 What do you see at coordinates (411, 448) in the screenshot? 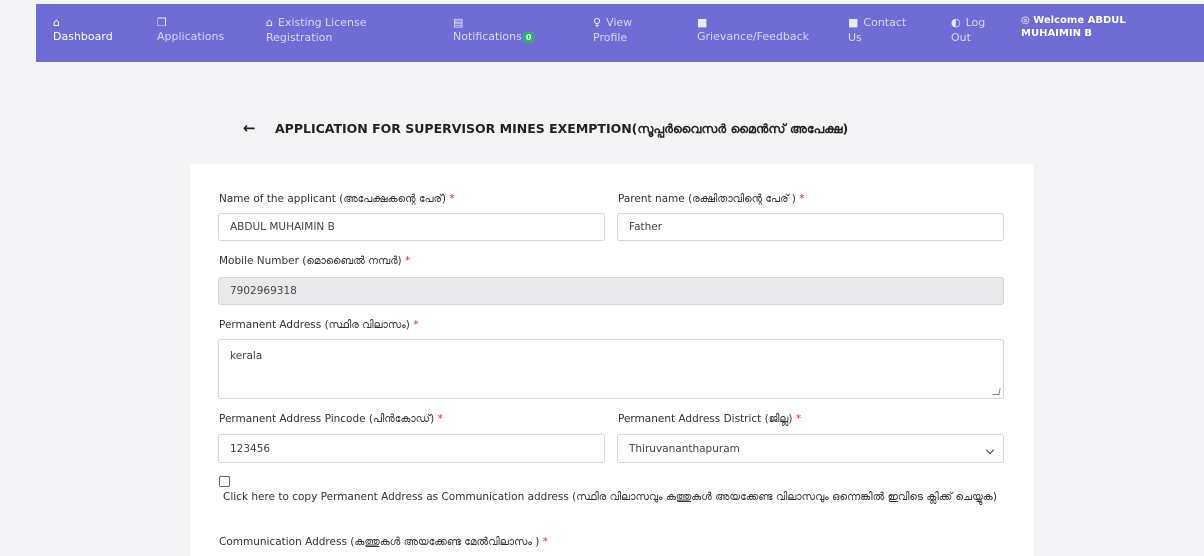
I see `pincode-input: 123456` at bounding box center [411, 448].